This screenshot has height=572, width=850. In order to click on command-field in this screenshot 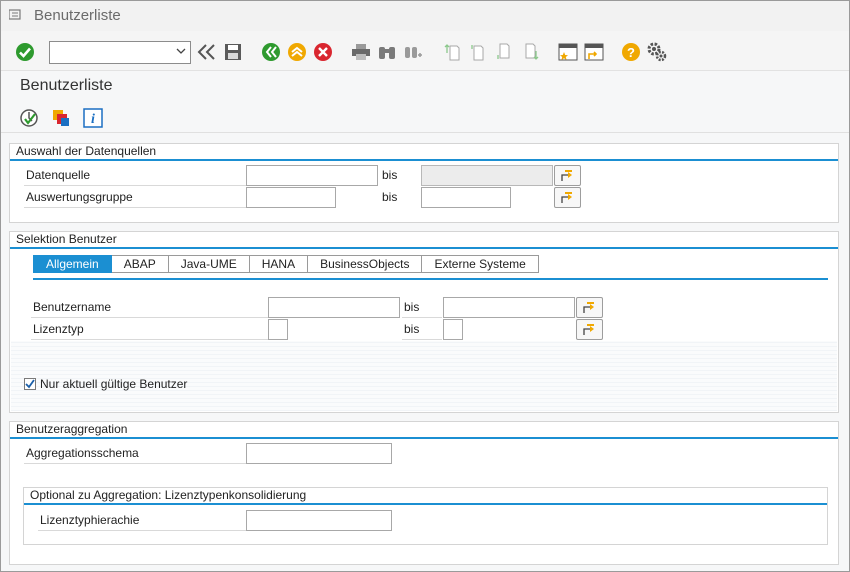, I will do `click(120, 52)`.